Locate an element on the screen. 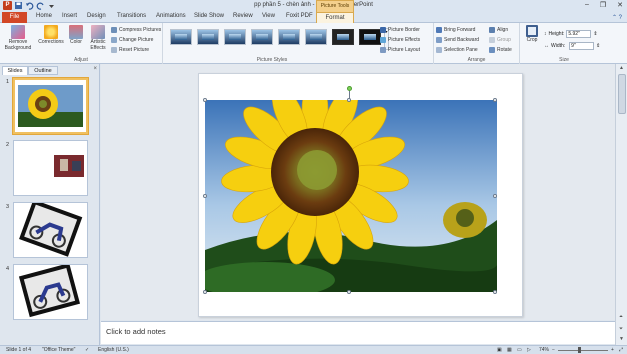  width-icon: ↔ is located at coordinates (546, 46).